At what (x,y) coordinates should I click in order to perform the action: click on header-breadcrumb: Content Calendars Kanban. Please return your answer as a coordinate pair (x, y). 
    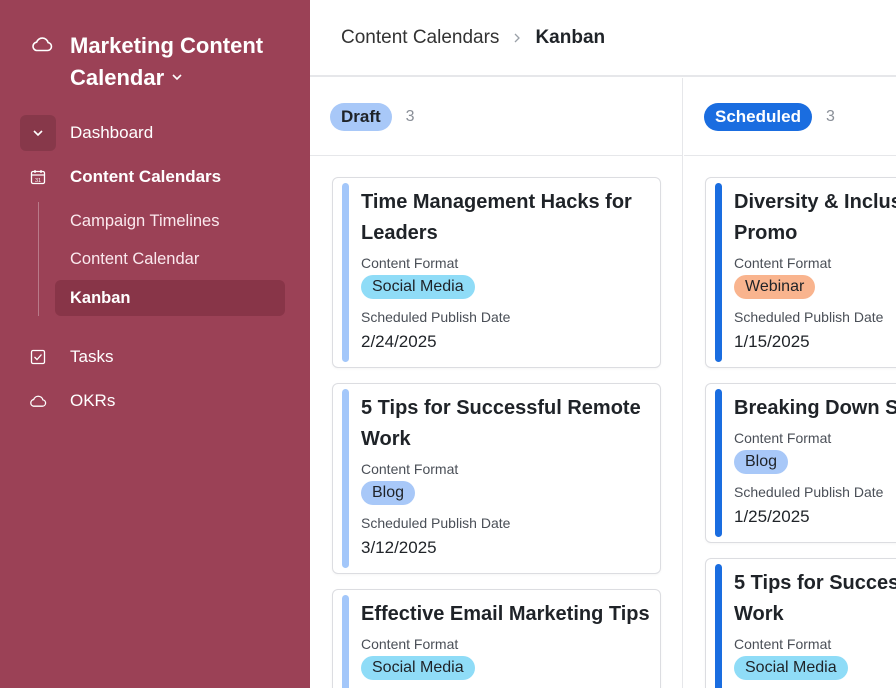
    Looking at the image, I should click on (603, 38).